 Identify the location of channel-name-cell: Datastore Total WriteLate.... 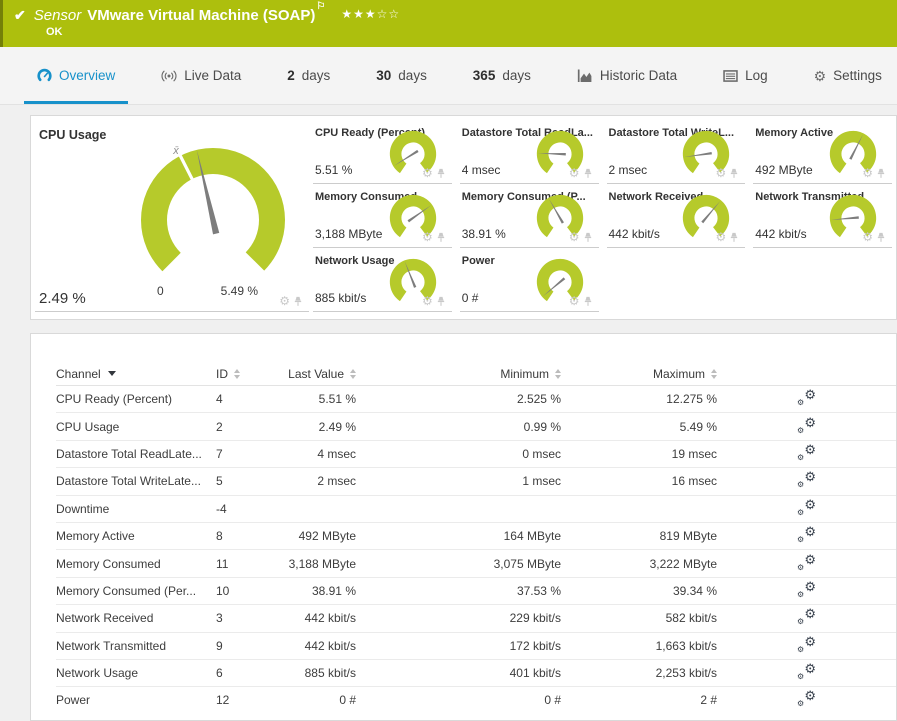
(136, 481).